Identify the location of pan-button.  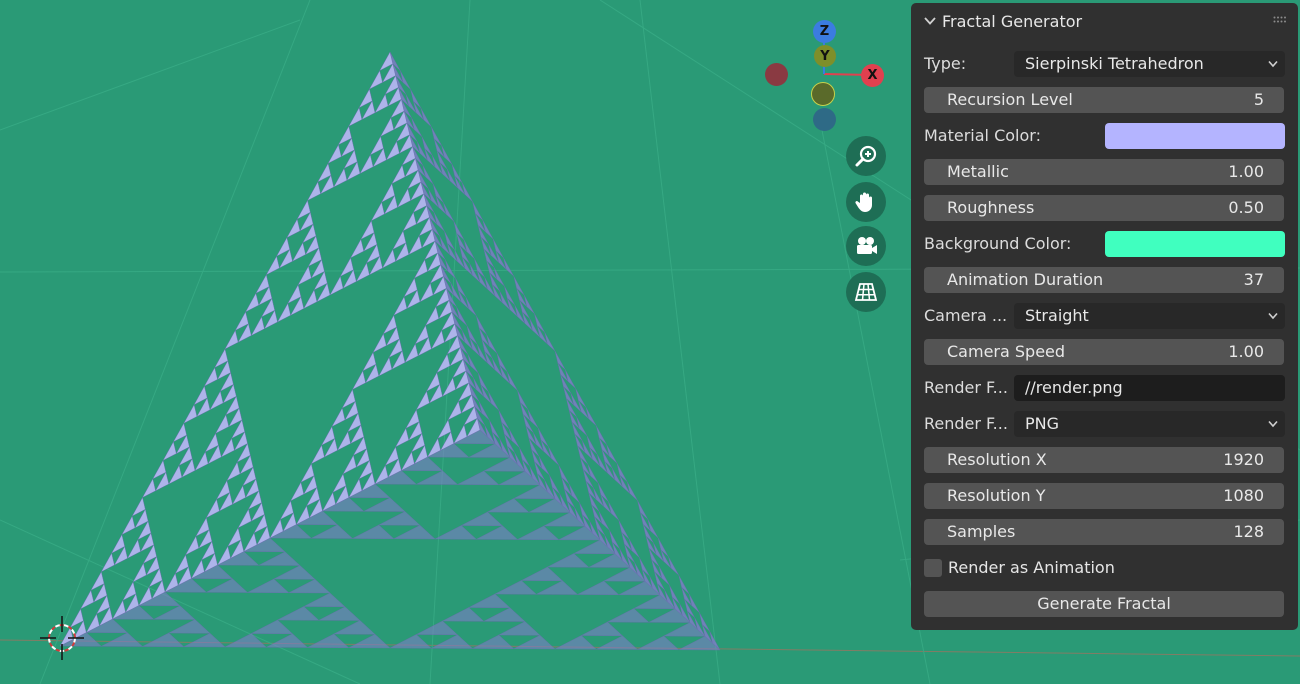
(866, 202).